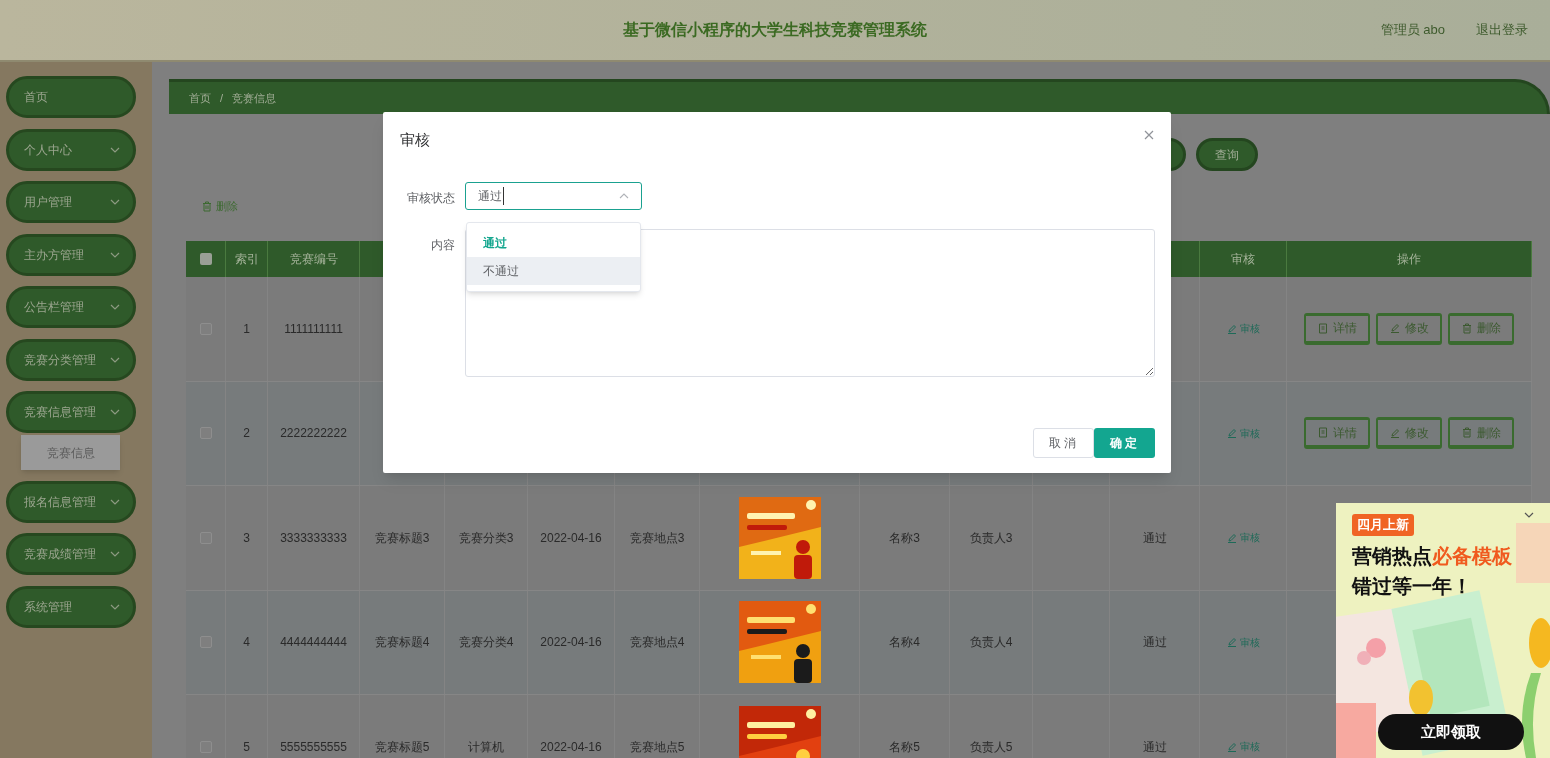  What do you see at coordinates (246, 747) in the screenshot?
I see `table-cell-text: 5` at bounding box center [246, 747].